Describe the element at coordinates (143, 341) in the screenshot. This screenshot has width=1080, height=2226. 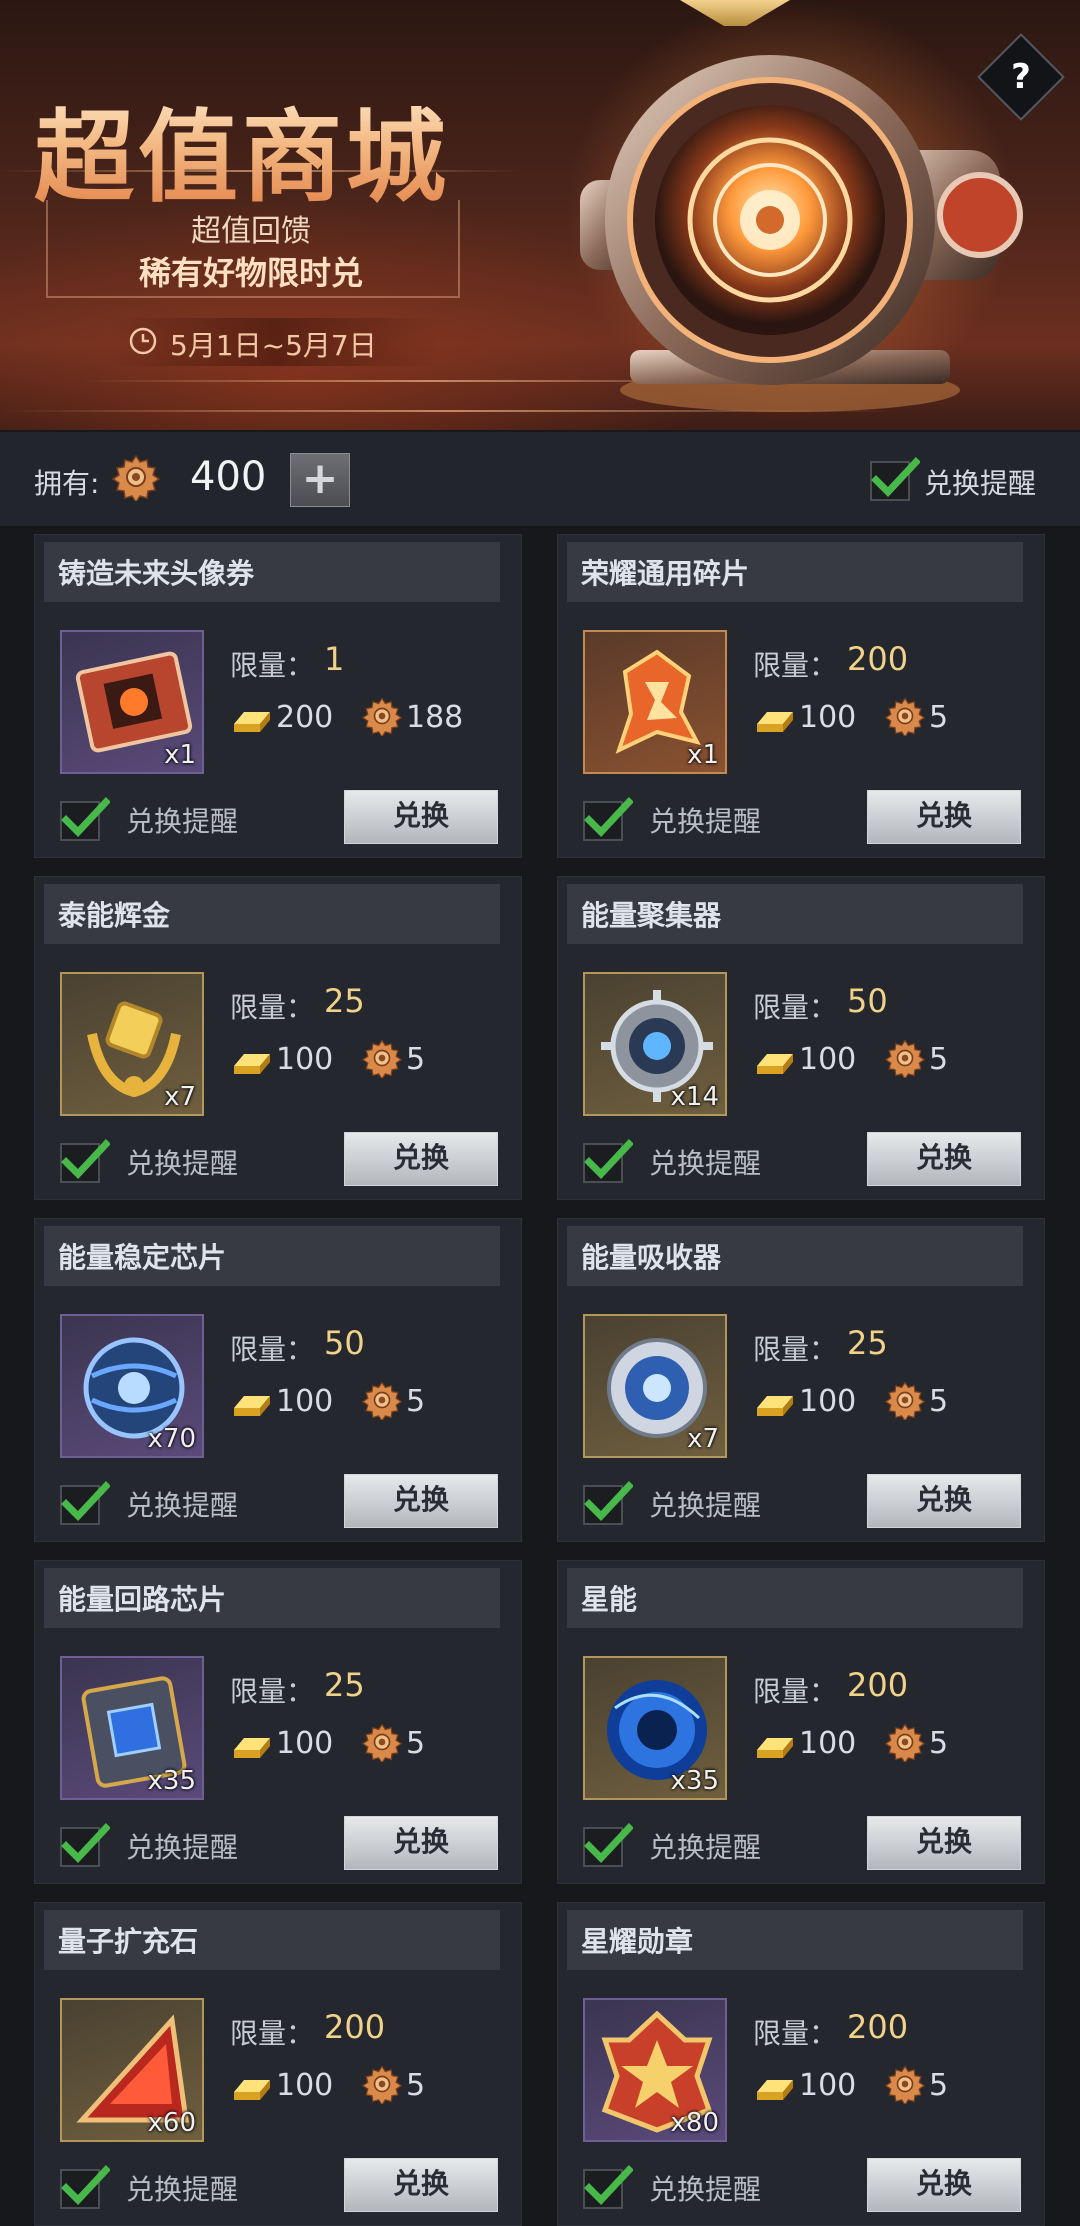
I see `clock-icon` at that location.